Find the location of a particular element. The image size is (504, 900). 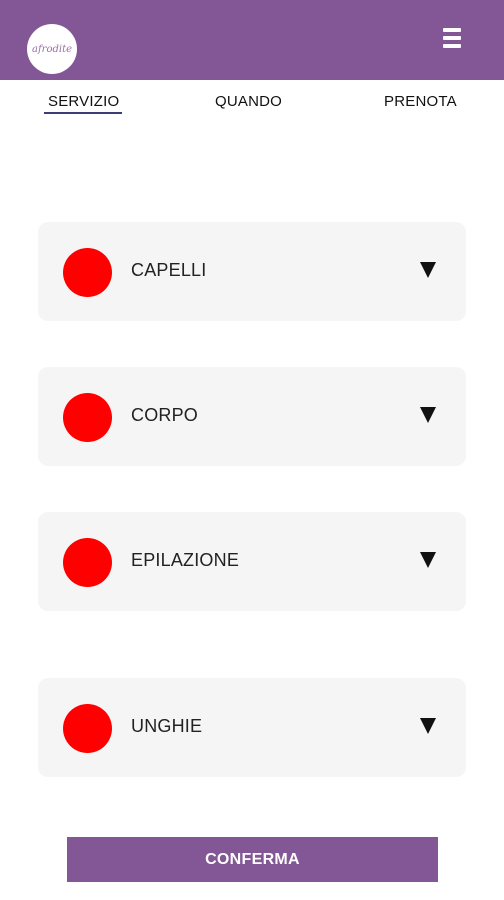

tab-quando: QUANDO is located at coordinates (248, 101).